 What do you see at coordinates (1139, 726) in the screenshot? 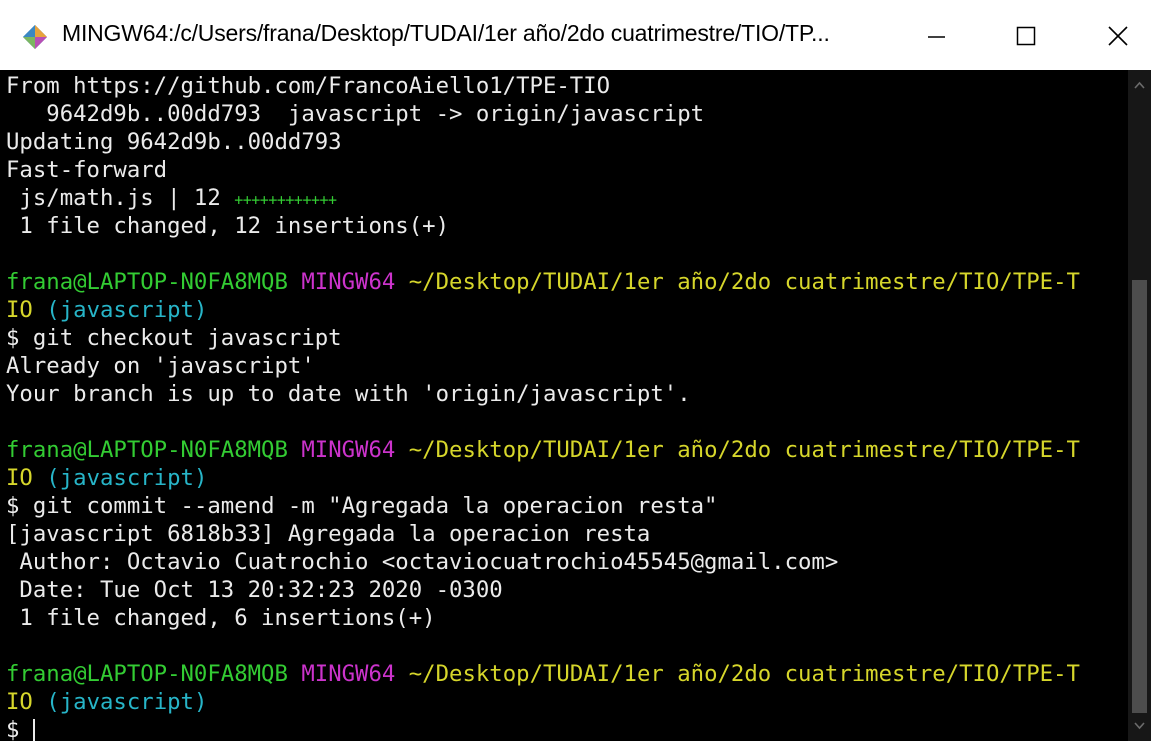
I see `scroll-down-arrow-icon` at bounding box center [1139, 726].